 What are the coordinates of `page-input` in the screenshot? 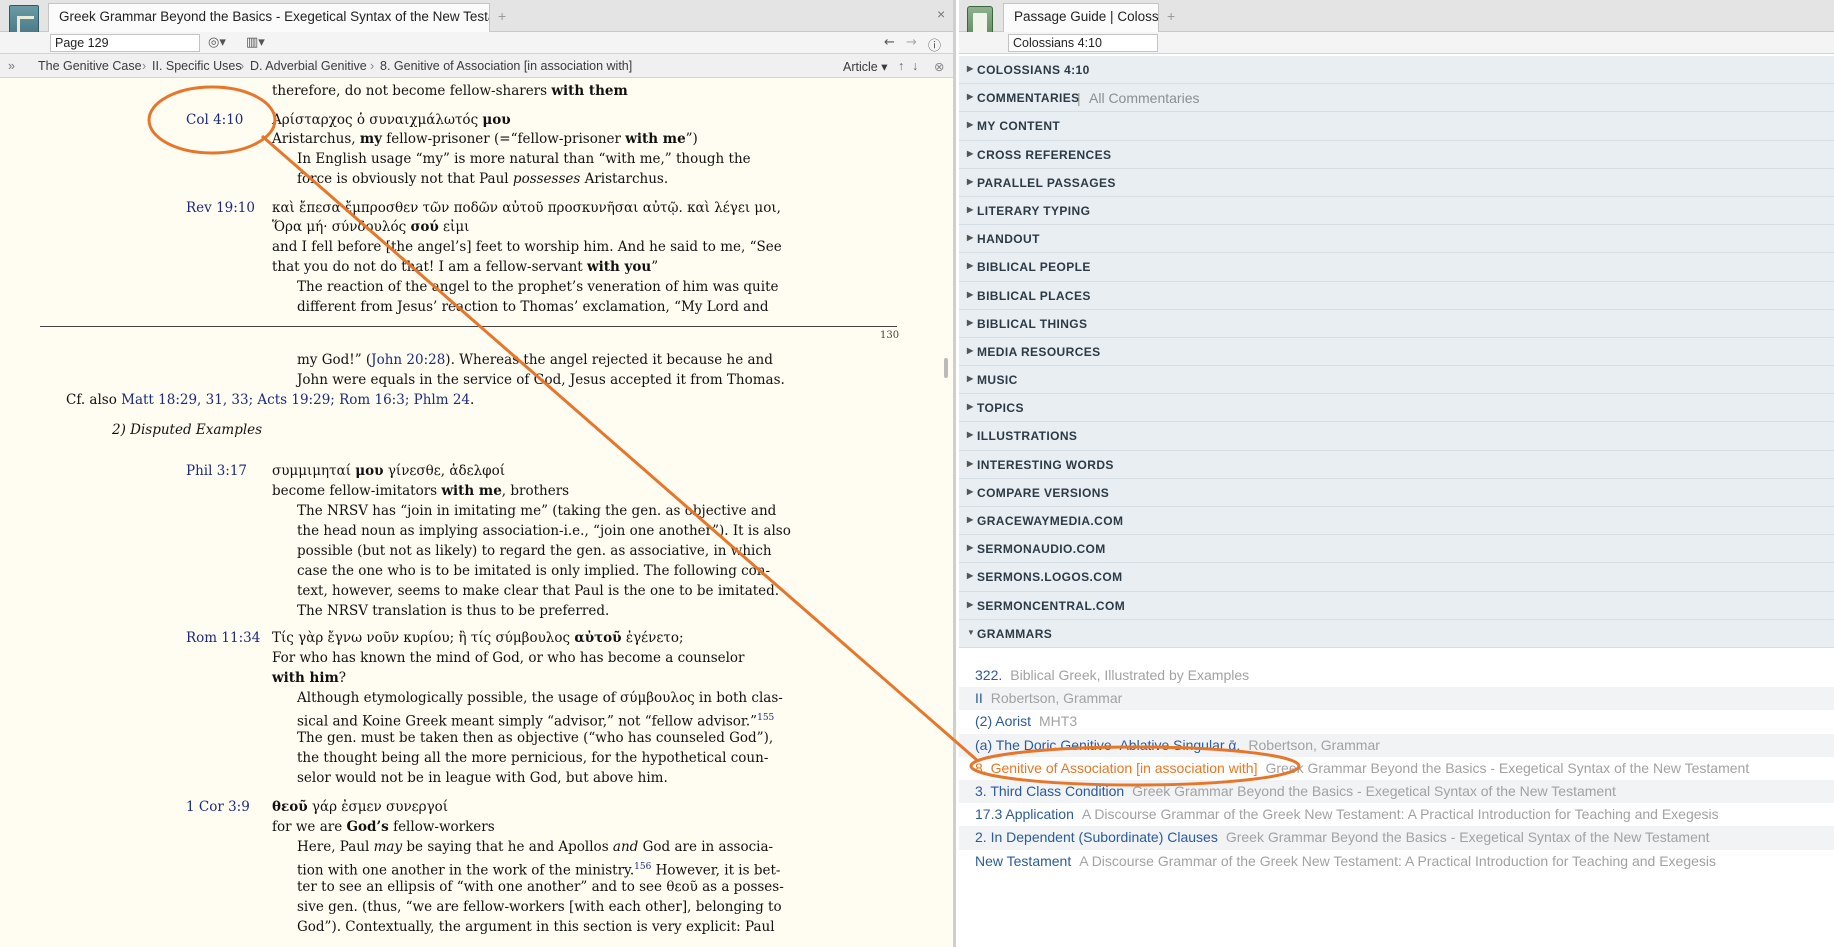 It's located at (125, 43).